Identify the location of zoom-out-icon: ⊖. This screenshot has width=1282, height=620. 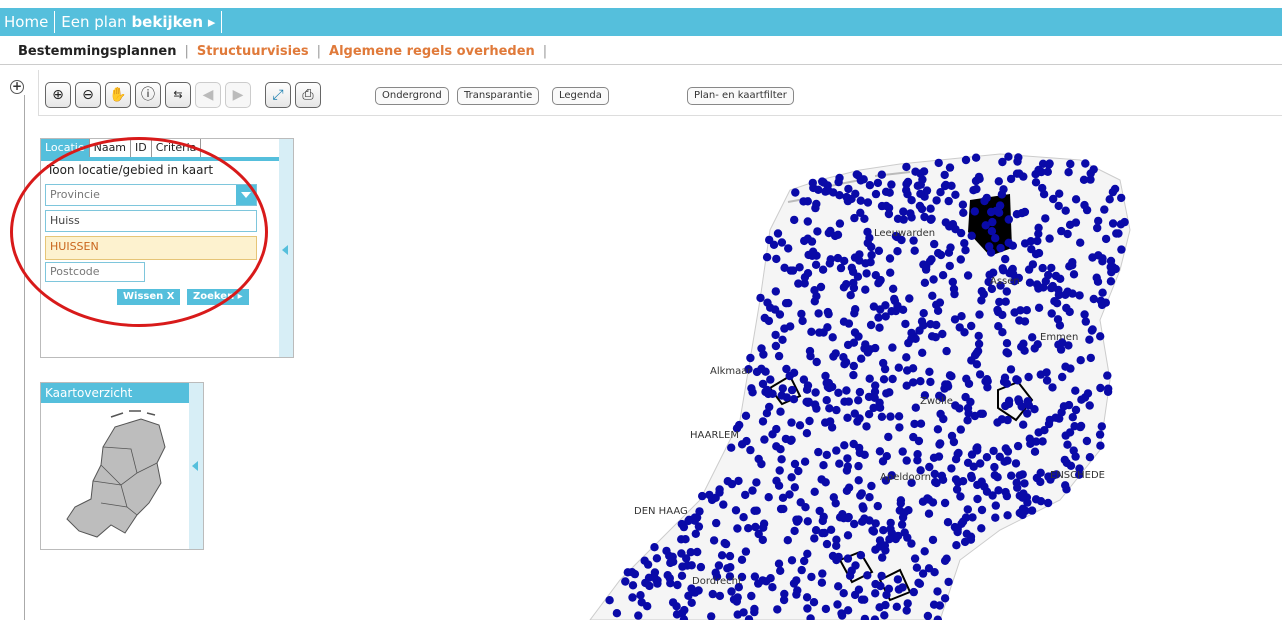
(88, 95).